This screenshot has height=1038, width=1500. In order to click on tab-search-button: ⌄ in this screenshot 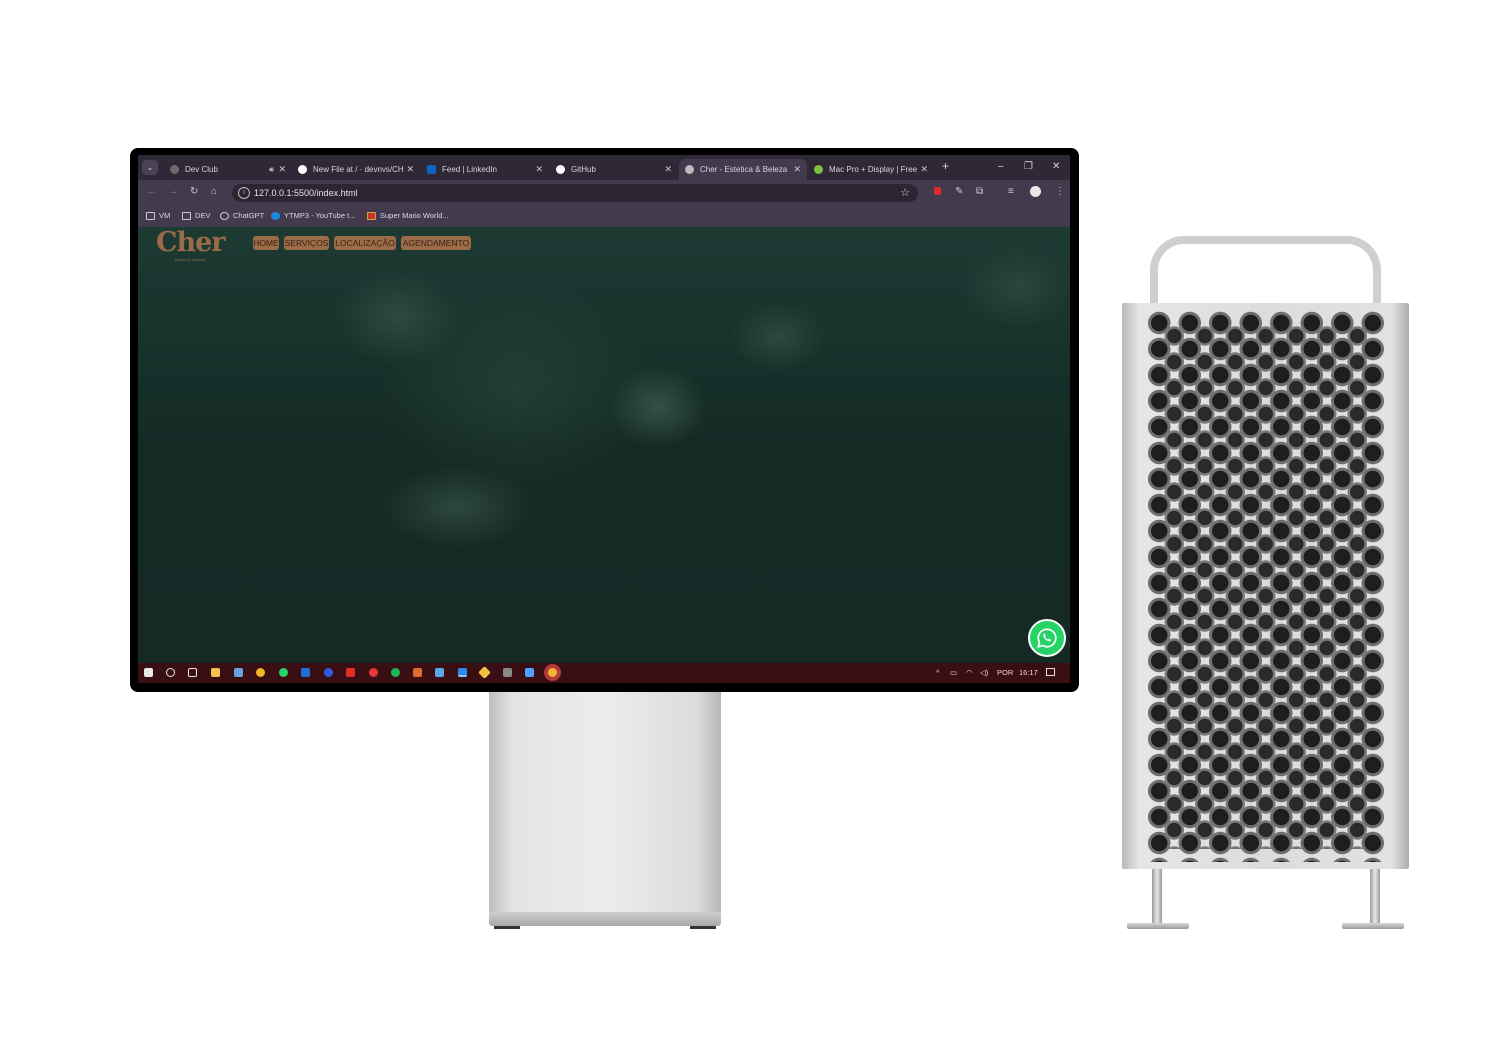, I will do `click(150, 167)`.